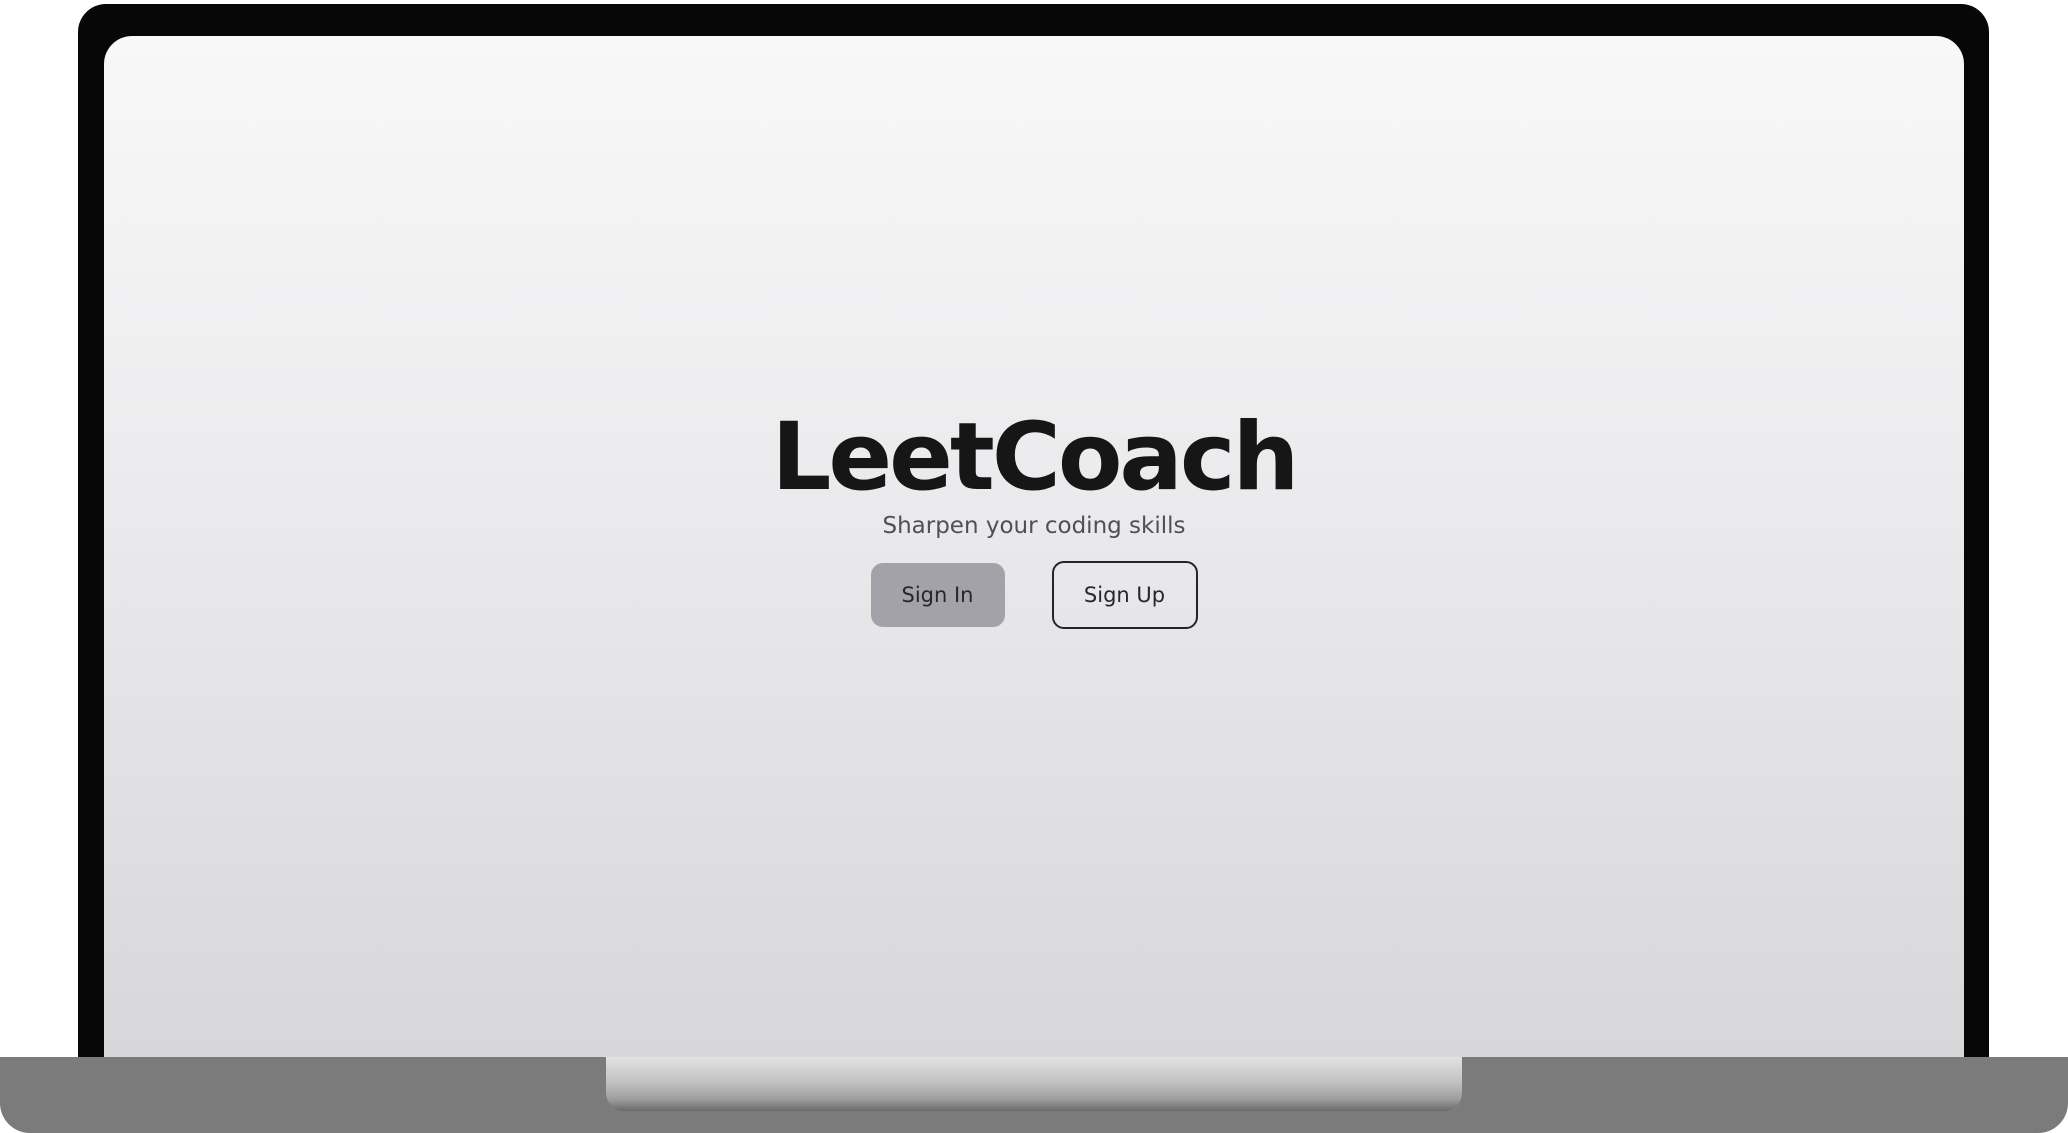  Describe the element at coordinates (1034, 595) in the screenshot. I see `auth-actions: Sign In Sign Up` at that location.